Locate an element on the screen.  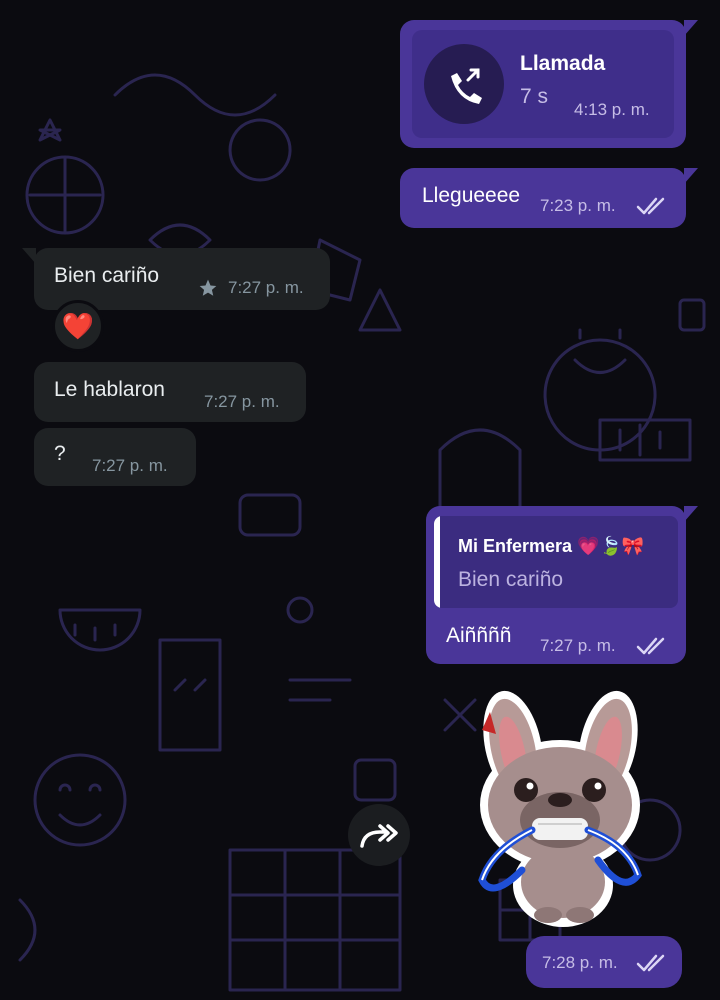
forward-icon is located at coordinates (379, 836).